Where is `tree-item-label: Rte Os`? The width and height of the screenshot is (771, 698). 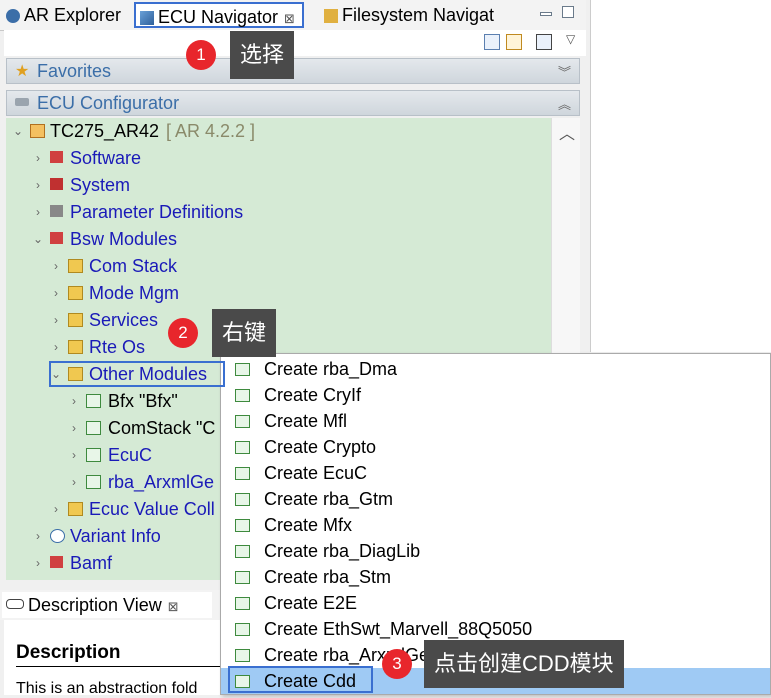 tree-item-label: Rte Os is located at coordinates (117, 347).